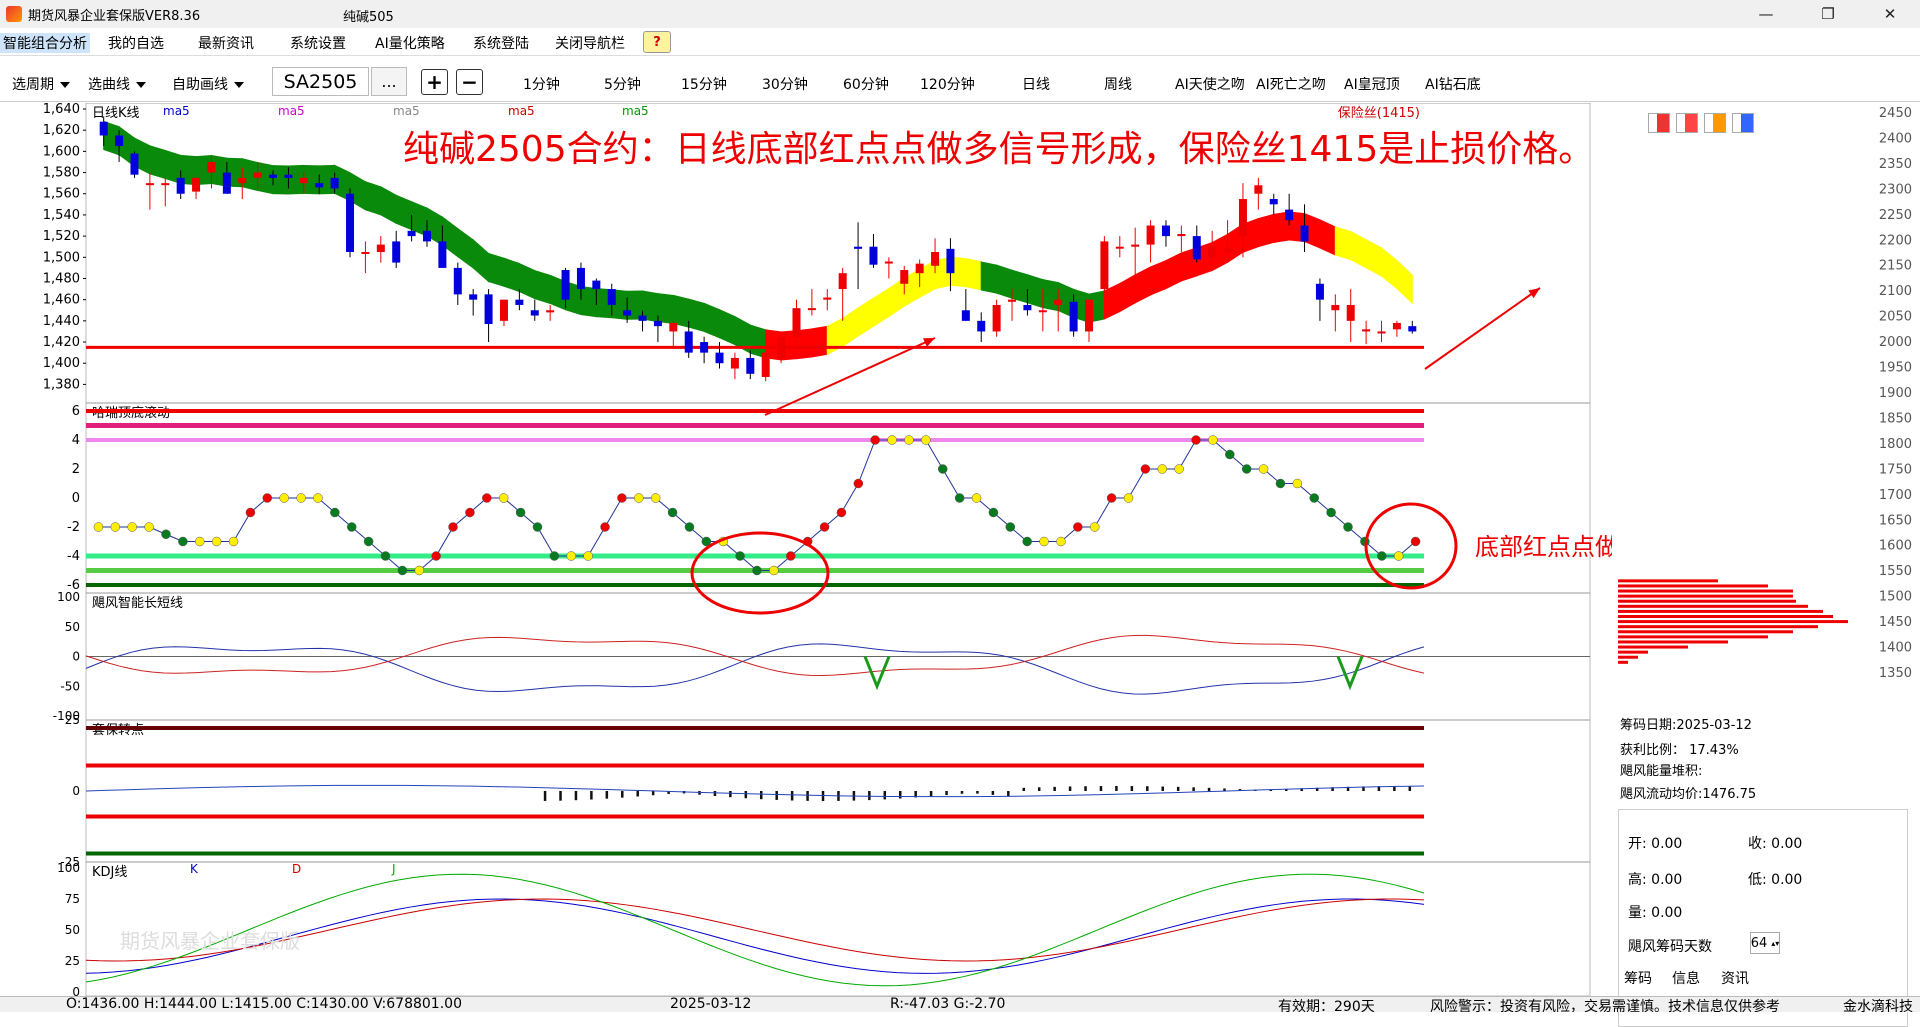 This screenshot has width=1920, height=1027. What do you see at coordinates (622, 84) in the screenshot?
I see `period-5min: 5分钟` at bounding box center [622, 84].